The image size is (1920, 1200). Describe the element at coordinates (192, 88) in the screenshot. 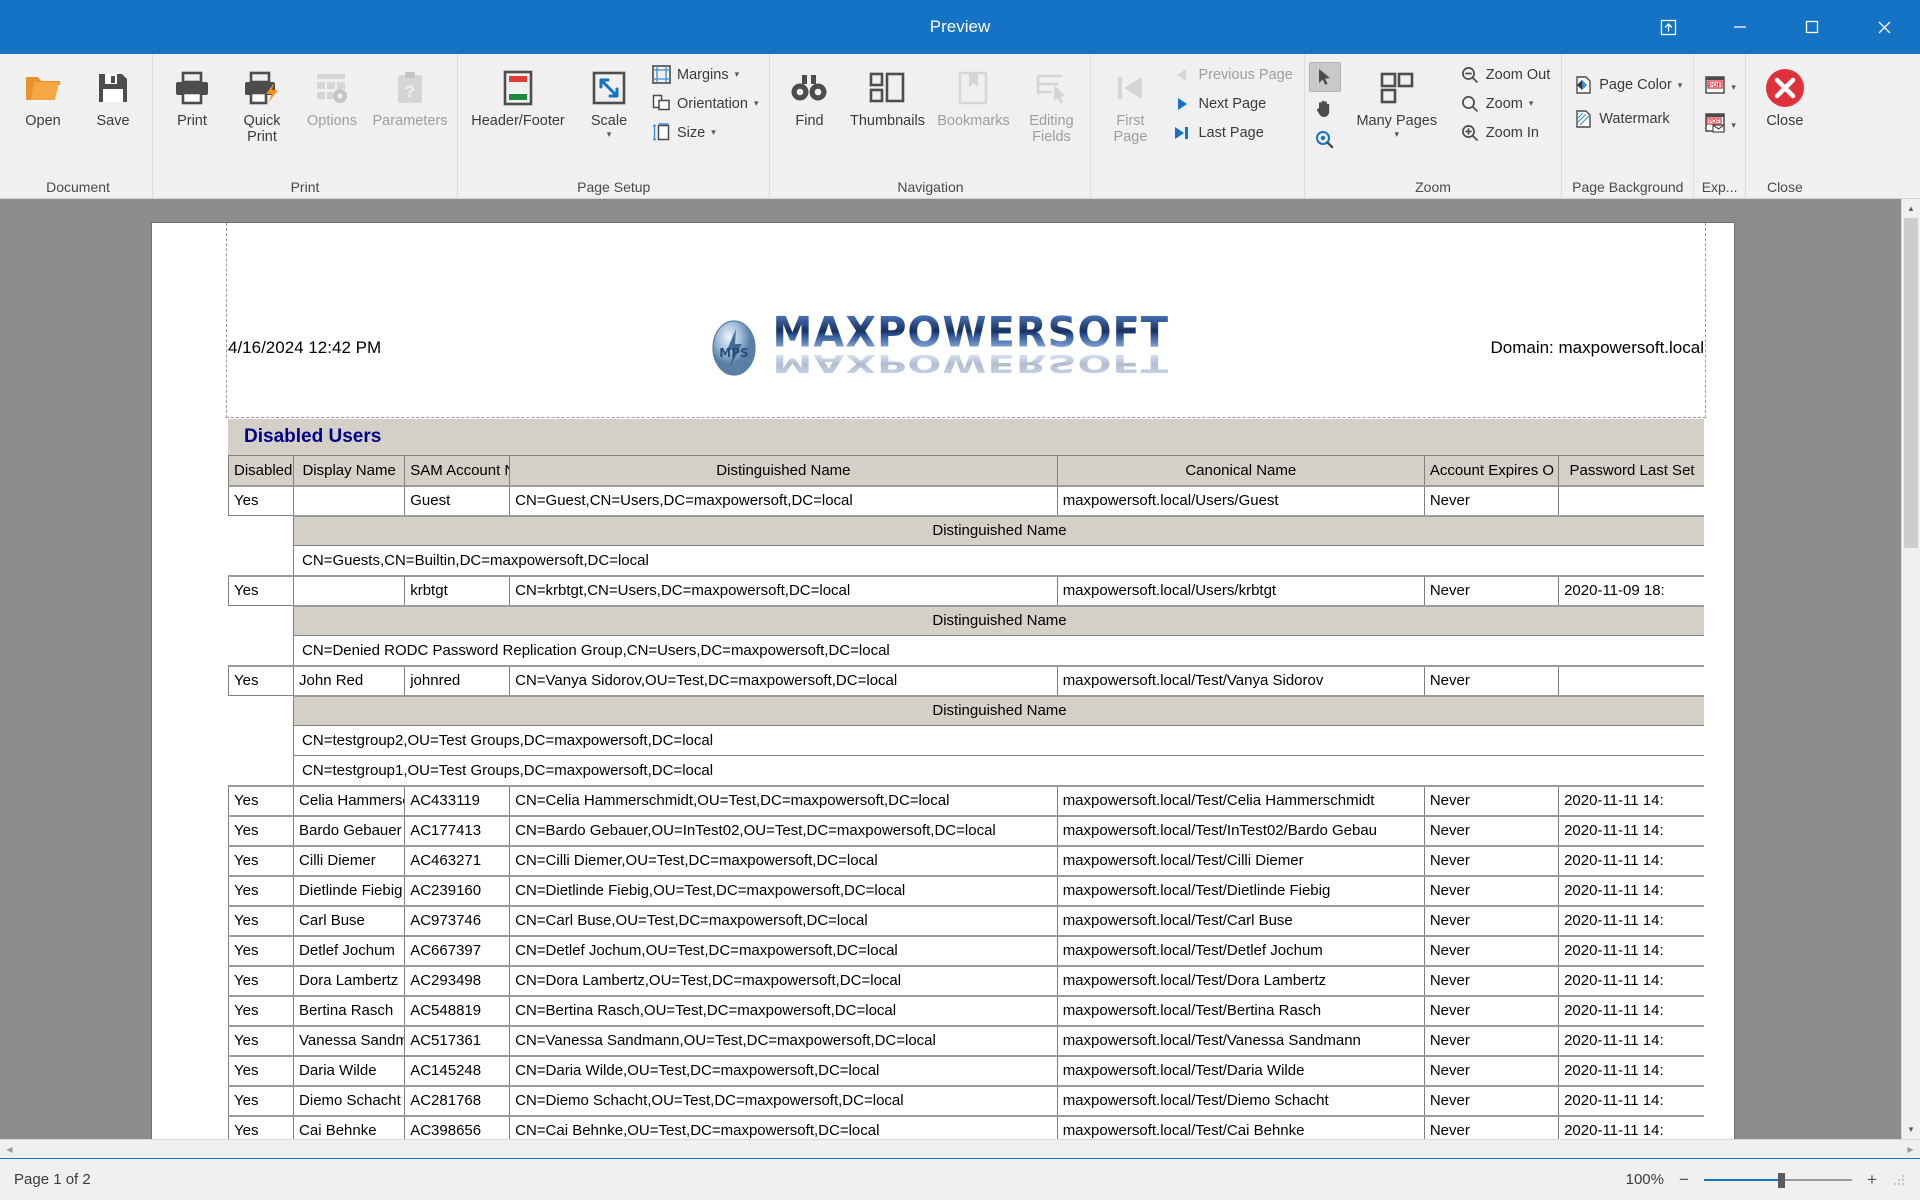

I see `printer-icon` at that location.